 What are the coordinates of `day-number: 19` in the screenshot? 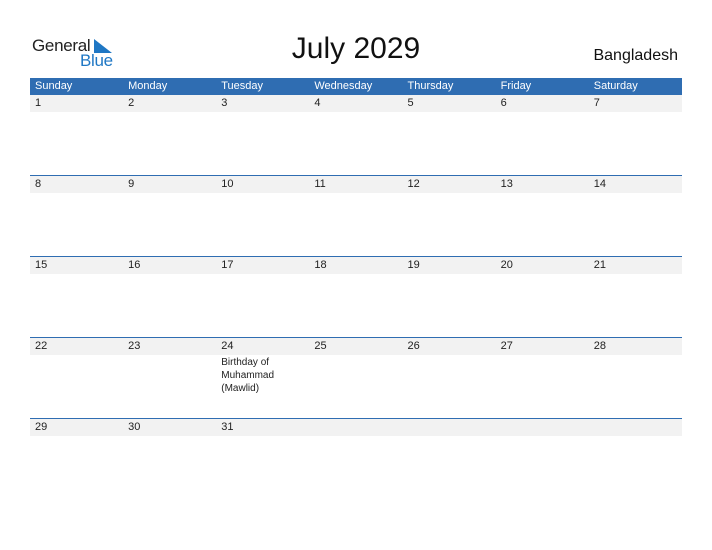 It's located at (413, 265).